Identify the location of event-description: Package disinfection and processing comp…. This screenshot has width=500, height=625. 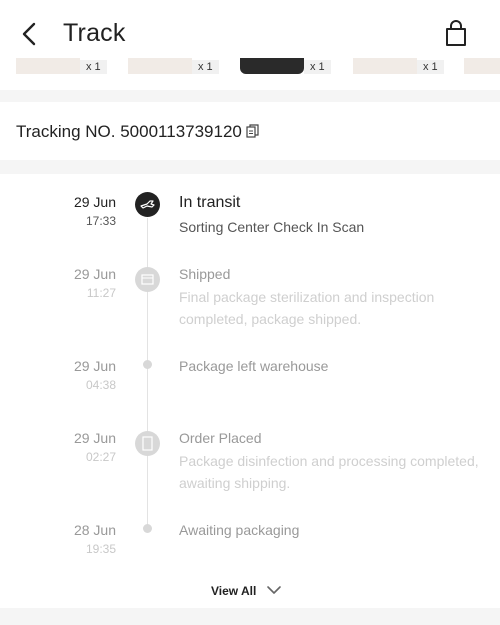
(329, 472).